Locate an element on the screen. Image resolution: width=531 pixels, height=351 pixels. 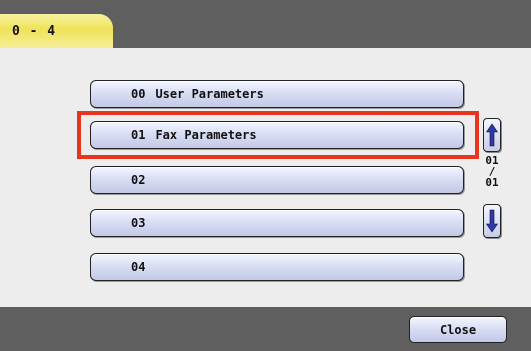
param-03-button: 03 is located at coordinates (277, 223).